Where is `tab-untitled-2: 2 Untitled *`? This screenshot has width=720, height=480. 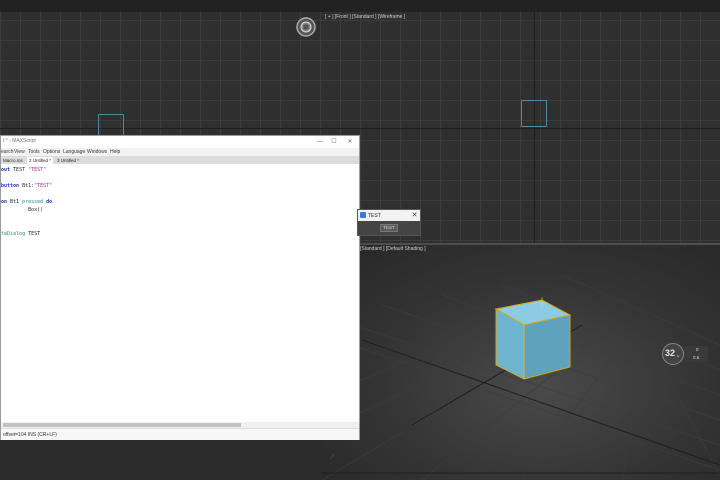
tab-untitled-2: 2 Untitled * is located at coordinates (40, 160).